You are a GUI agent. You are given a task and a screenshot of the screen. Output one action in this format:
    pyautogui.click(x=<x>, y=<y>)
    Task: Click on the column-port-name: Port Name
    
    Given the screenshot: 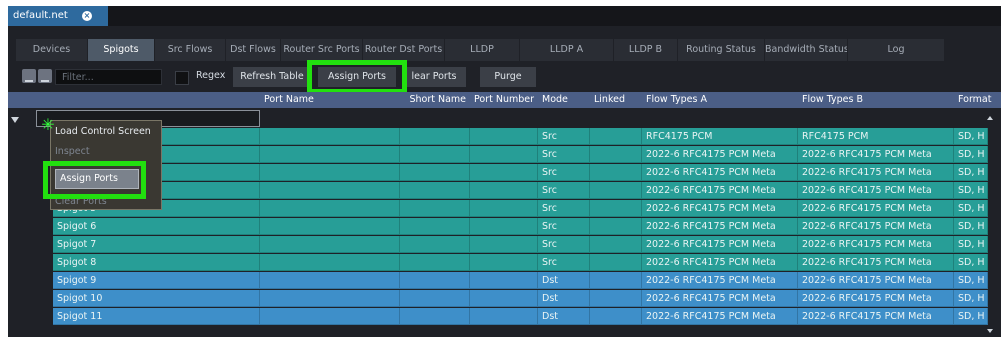 What is the action you would take?
    pyautogui.click(x=330, y=100)
    